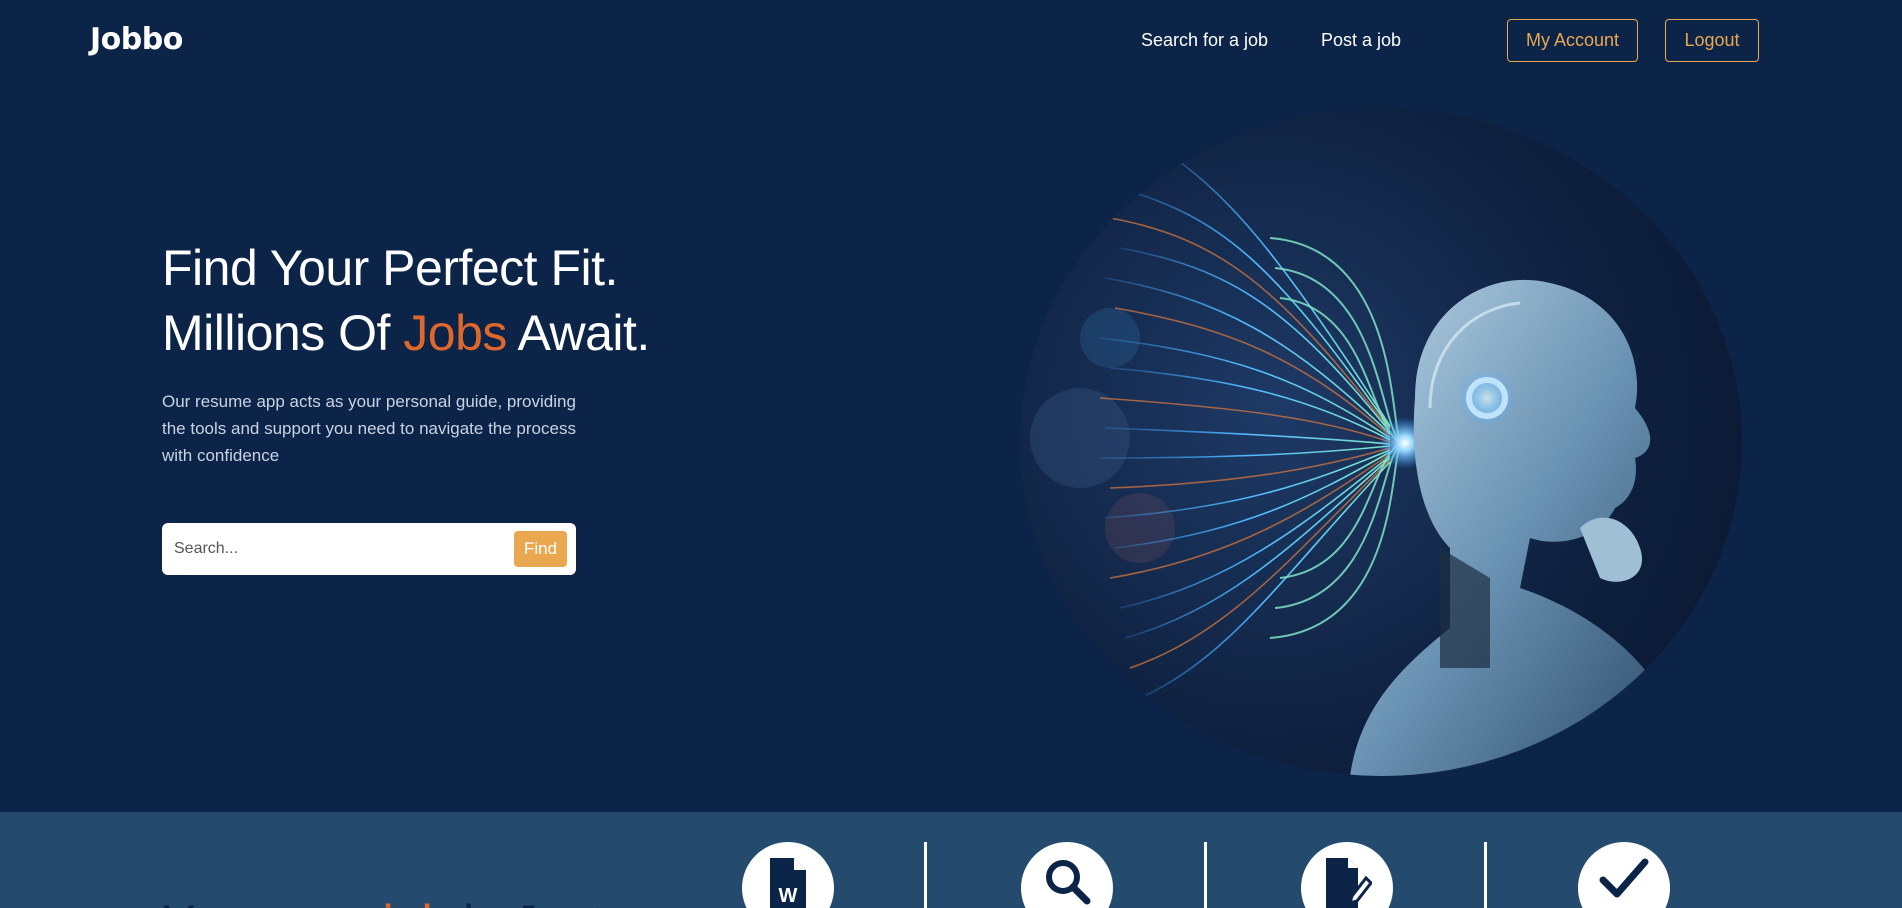  I want to click on search-icon, so click(1068, 882).